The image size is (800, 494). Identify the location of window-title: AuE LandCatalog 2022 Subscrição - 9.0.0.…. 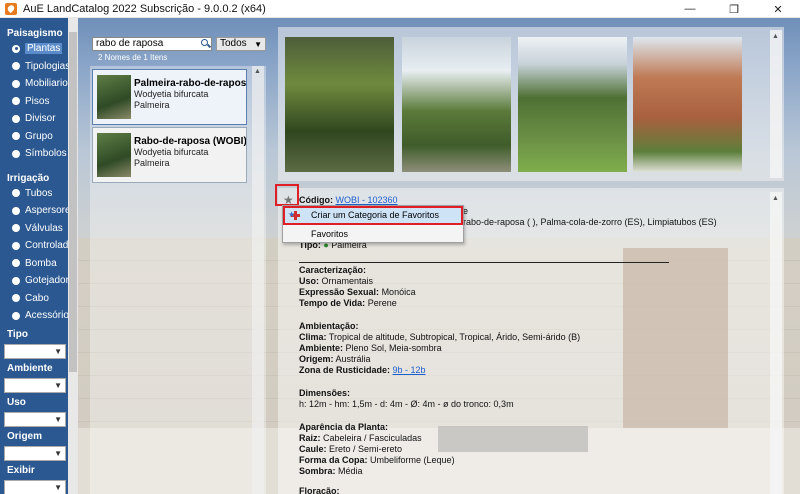
(144, 8).